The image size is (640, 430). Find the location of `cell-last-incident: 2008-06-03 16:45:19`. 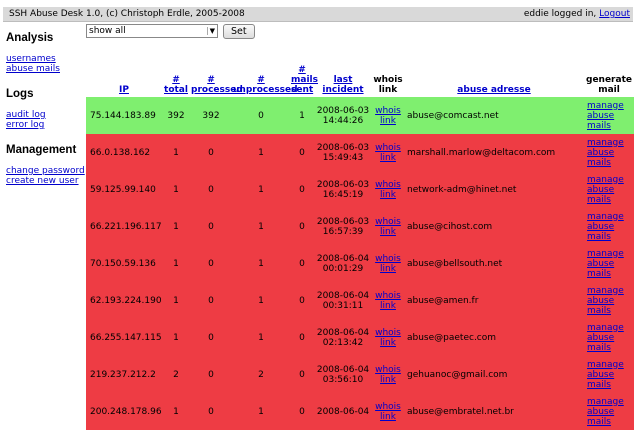

cell-last-incident: 2008-06-03 16:45:19 is located at coordinates (343, 189).